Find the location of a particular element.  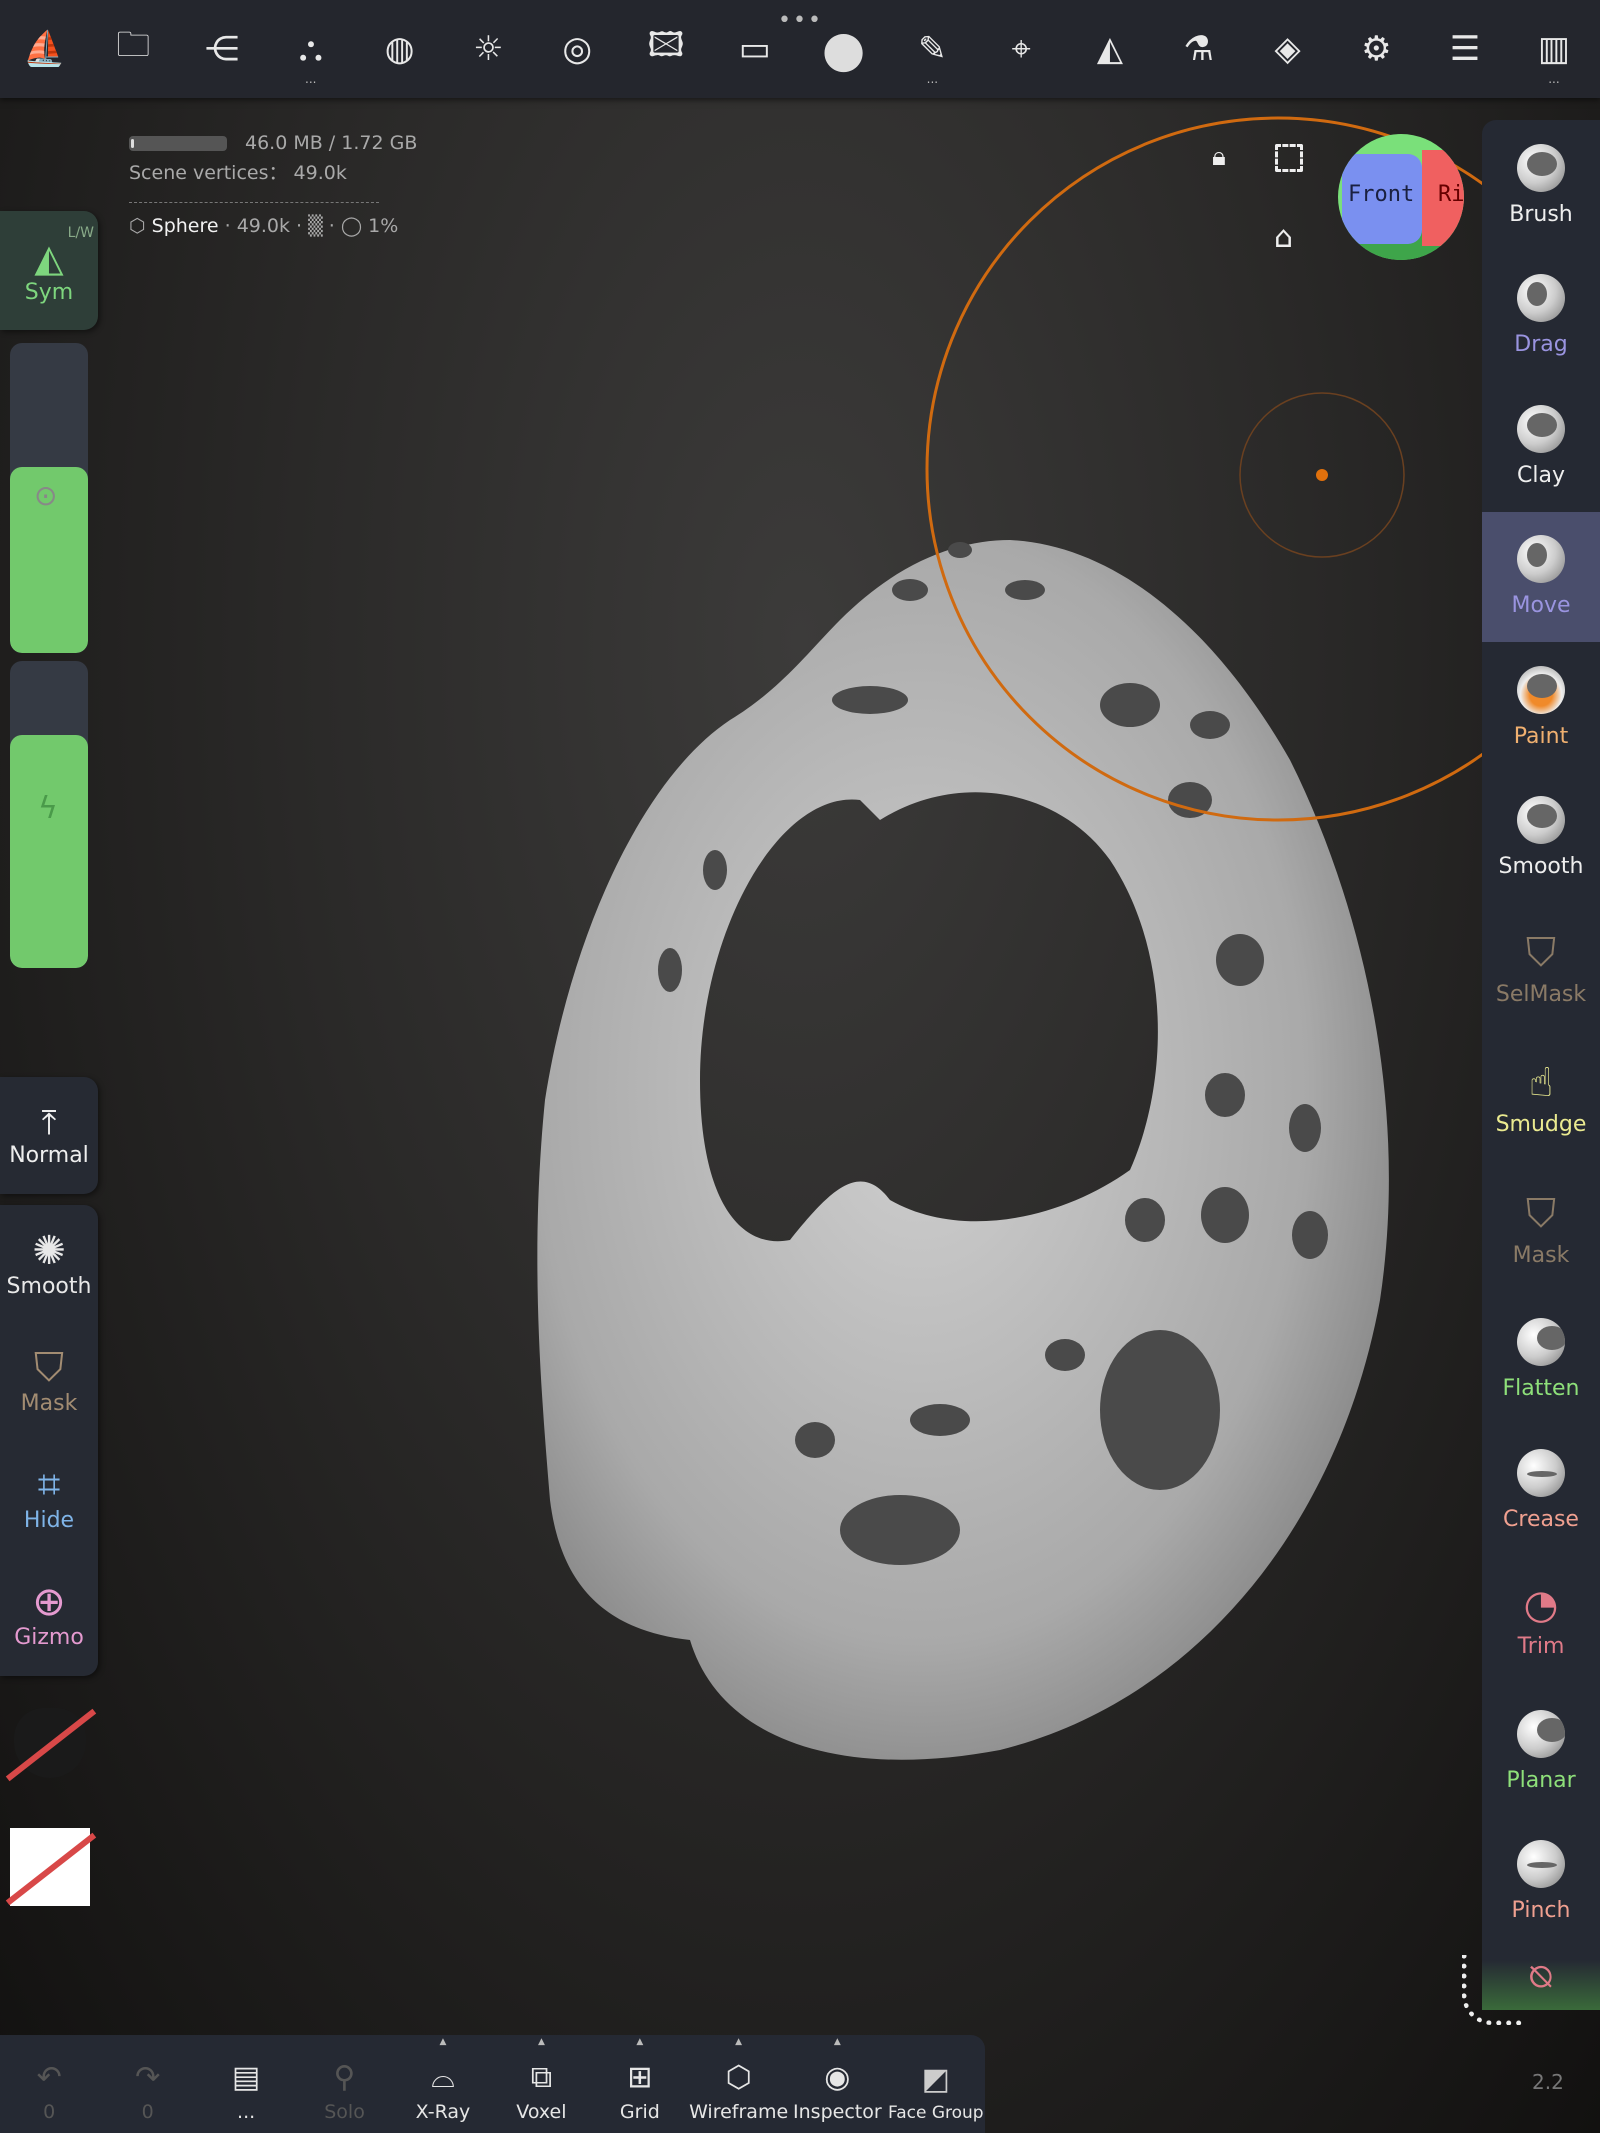

xray-button: ▲ ⌓ X-Ray is located at coordinates (443, 2084).